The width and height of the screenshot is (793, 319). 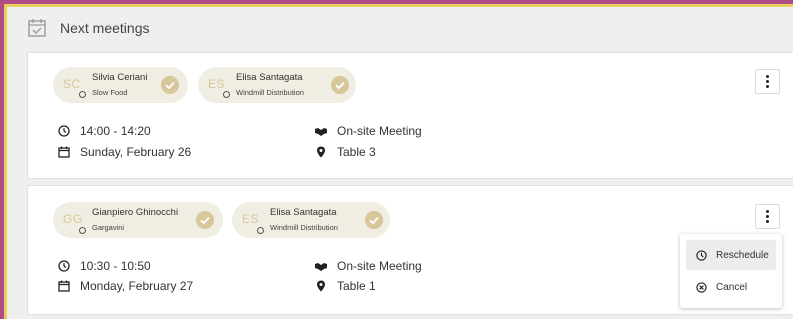 I want to click on meeting-time: 10:30 - 10:50, so click(x=104, y=266).